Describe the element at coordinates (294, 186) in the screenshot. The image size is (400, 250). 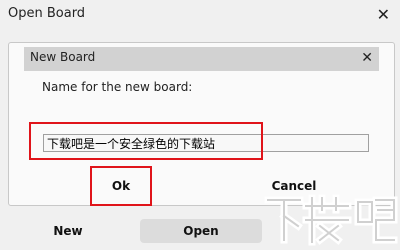
I see `cancel-button: Cancel` at that location.